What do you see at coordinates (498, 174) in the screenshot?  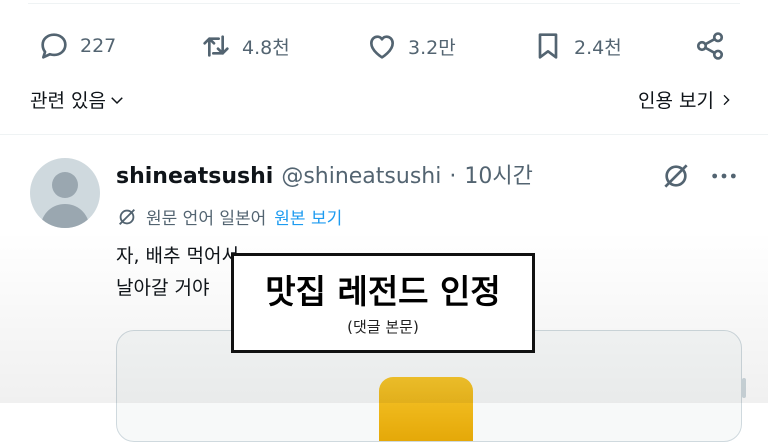 I see `timestamp: 10시간` at bounding box center [498, 174].